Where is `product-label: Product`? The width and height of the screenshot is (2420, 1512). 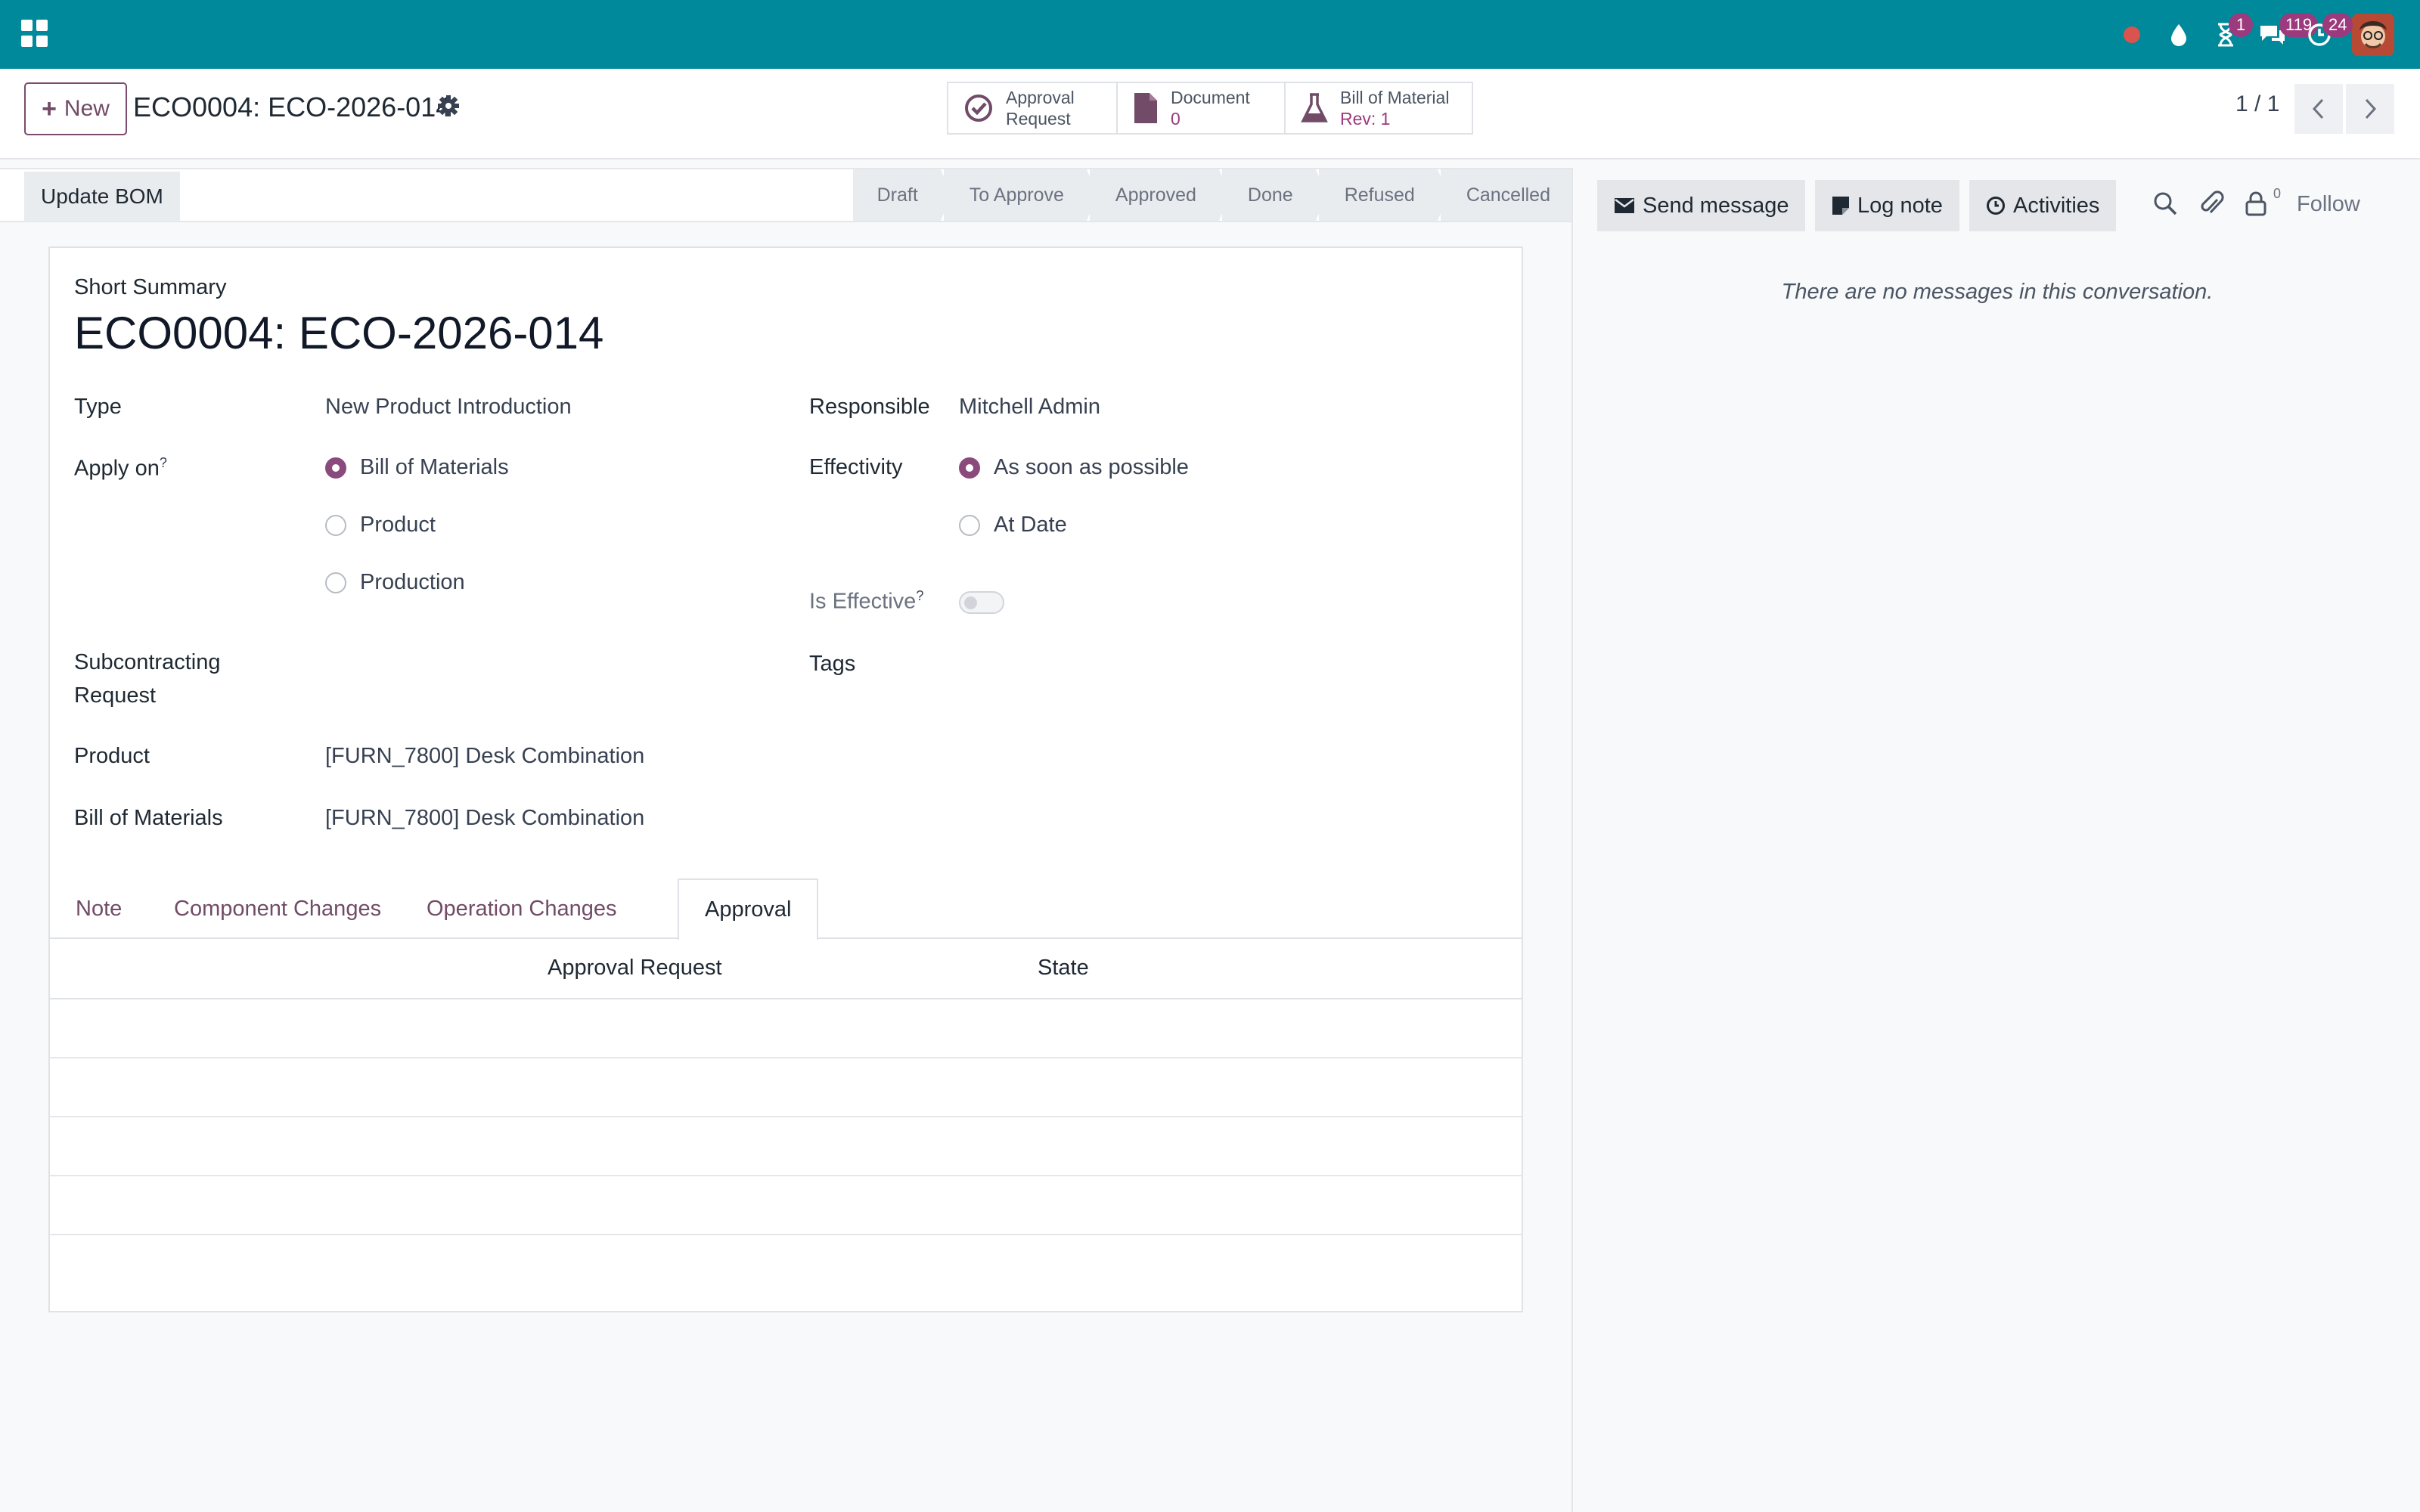
product-label: Product is located at coordinates (112, 756).